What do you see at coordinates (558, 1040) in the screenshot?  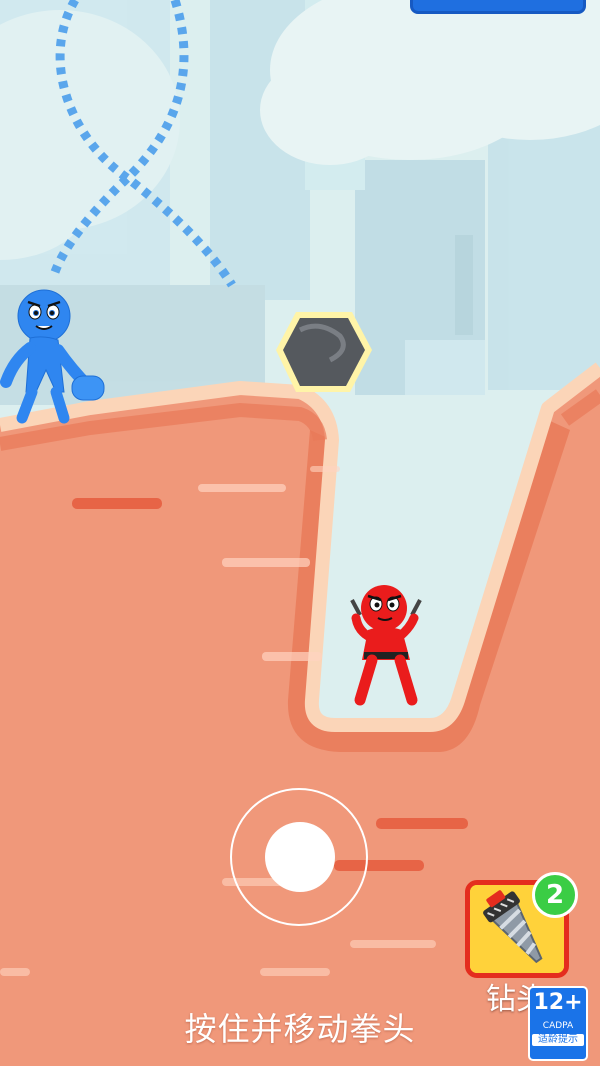 I see `age-rating-label: 适龄提示` at bounding box center [558, 1040].